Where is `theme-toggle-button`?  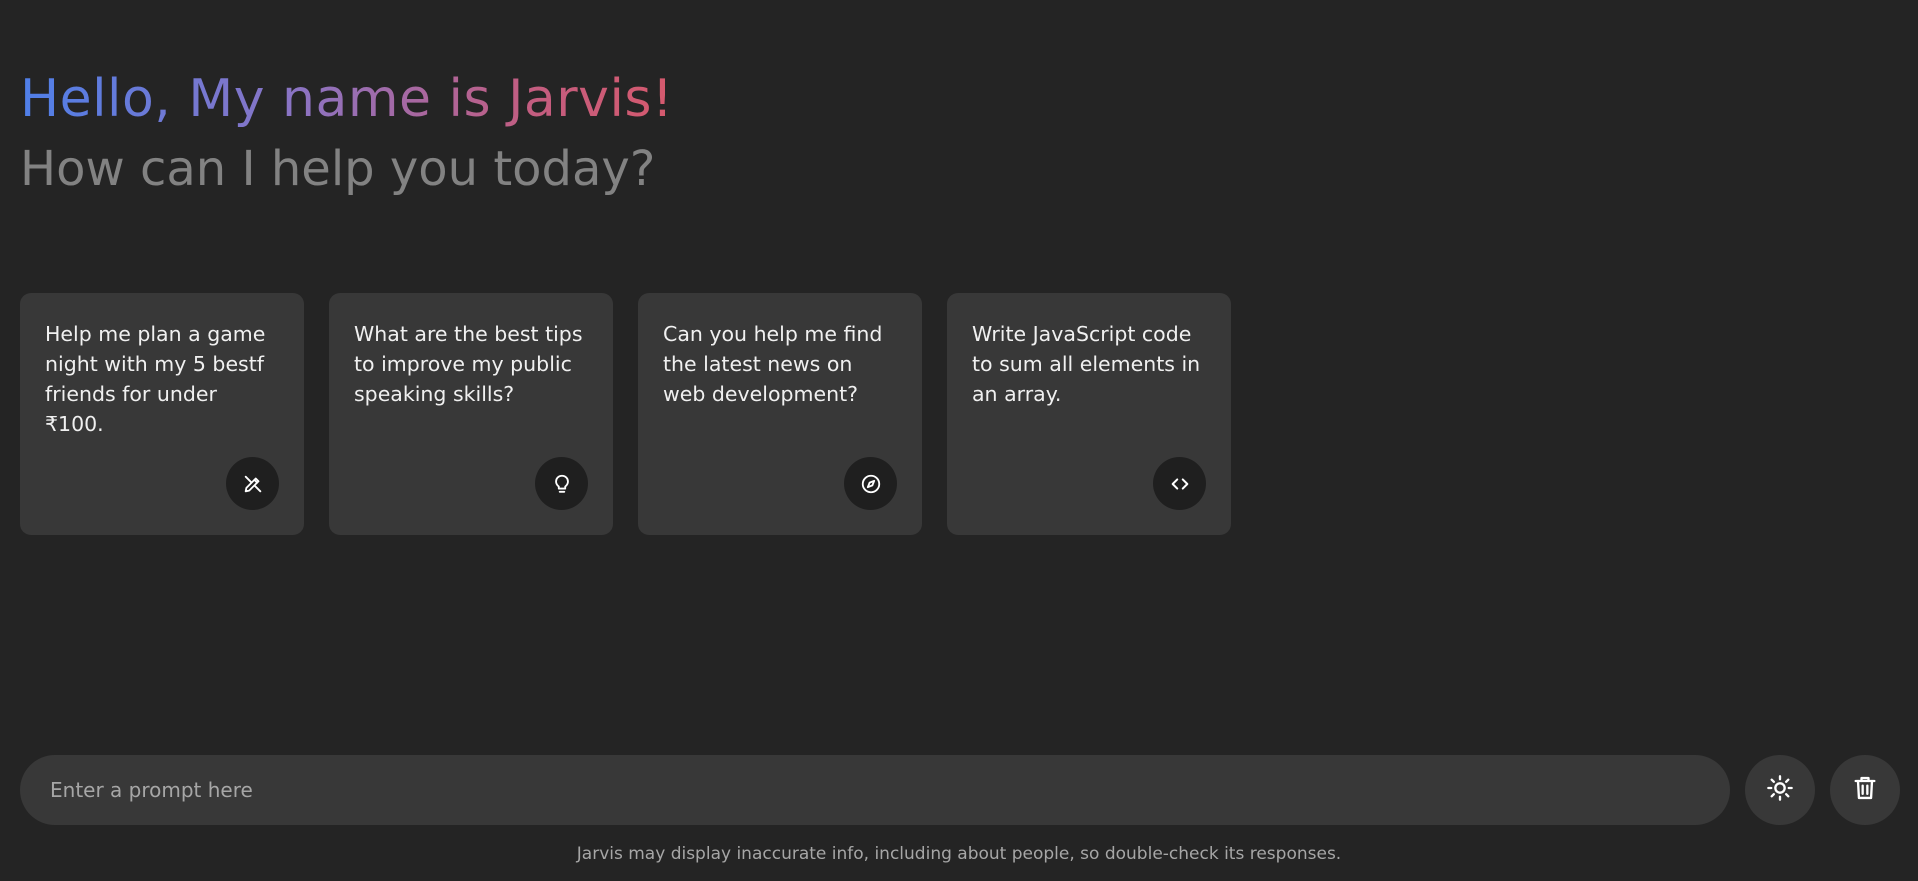 theme-toggle-button is located at coordinates (1780, 790).